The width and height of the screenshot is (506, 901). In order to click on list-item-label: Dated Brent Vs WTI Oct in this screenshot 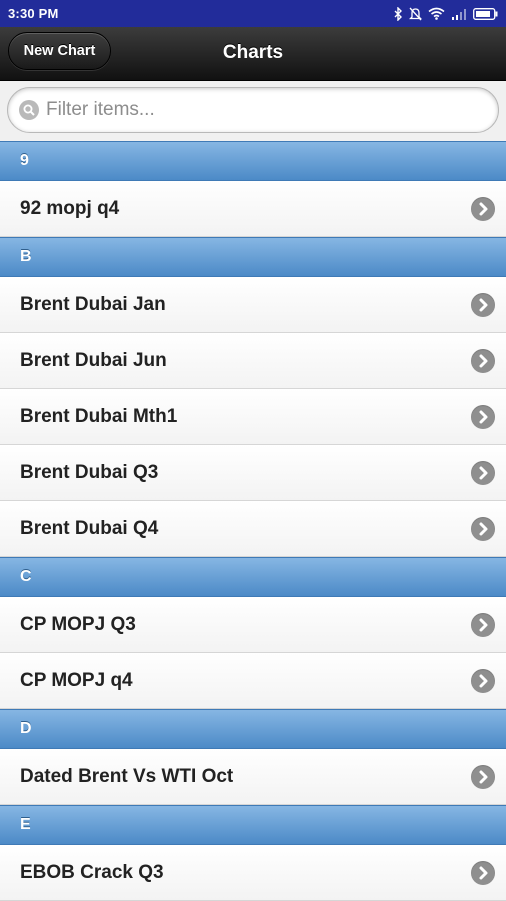, I will do `click(127, 776)`.